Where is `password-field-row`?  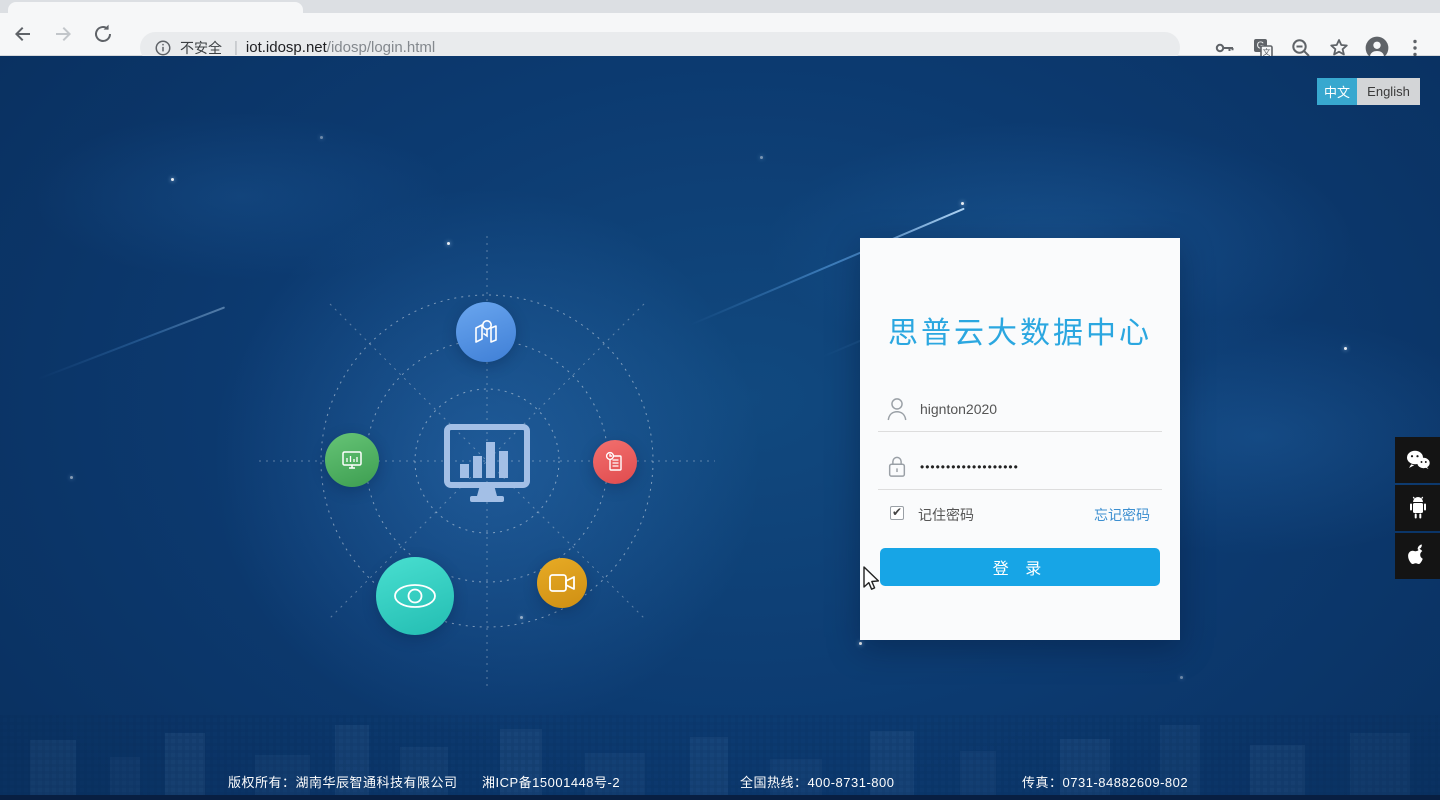 password-field-row is located at coordinates (1020, 467).